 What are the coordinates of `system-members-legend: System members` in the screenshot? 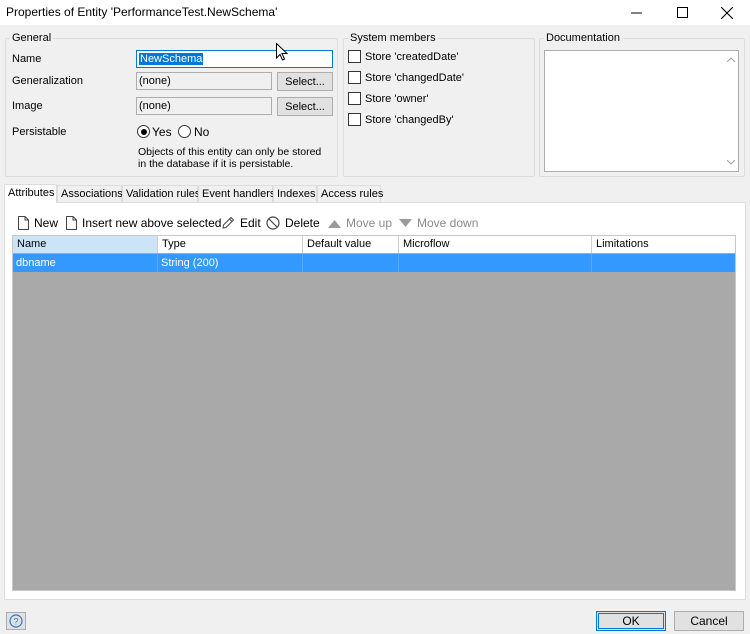 It's located at (393, 38).